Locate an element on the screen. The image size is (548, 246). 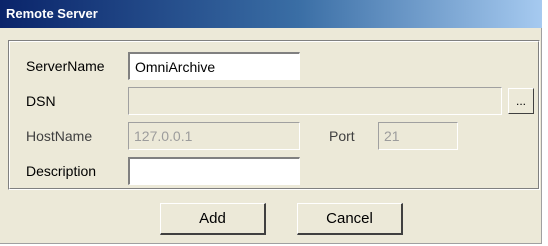
title-bar: Remote Server is located at coordinates (271, 14).